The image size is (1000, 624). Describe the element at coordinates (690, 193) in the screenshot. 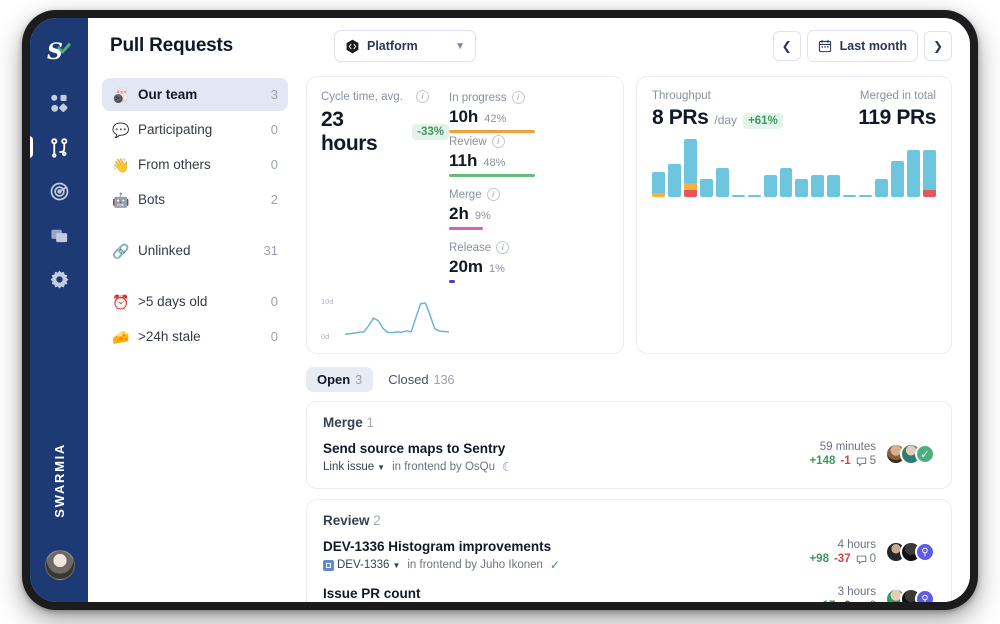

I see `bar-segment-blocked` at that location.